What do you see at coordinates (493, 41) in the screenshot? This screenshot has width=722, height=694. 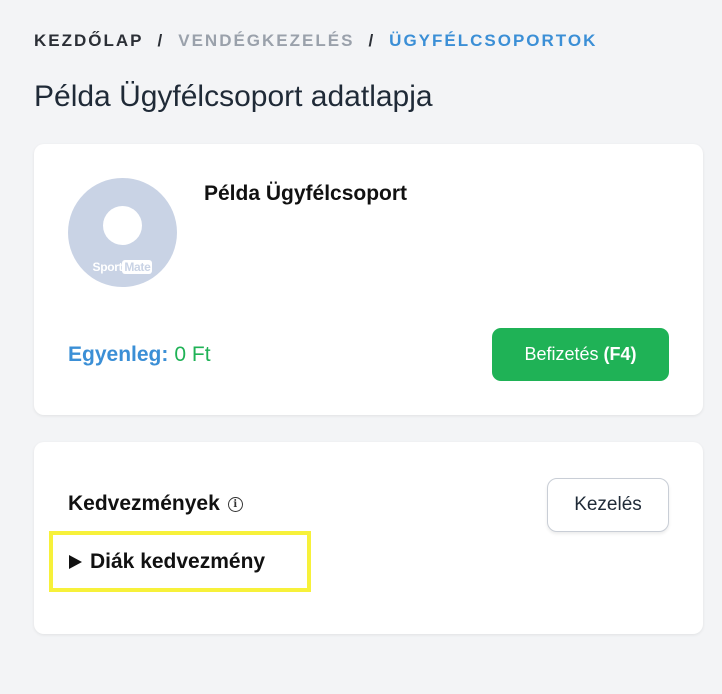 I see `breadcrumb-current: ÜGYFÉLCSOPORTOK` at bounding box center [493, 41].